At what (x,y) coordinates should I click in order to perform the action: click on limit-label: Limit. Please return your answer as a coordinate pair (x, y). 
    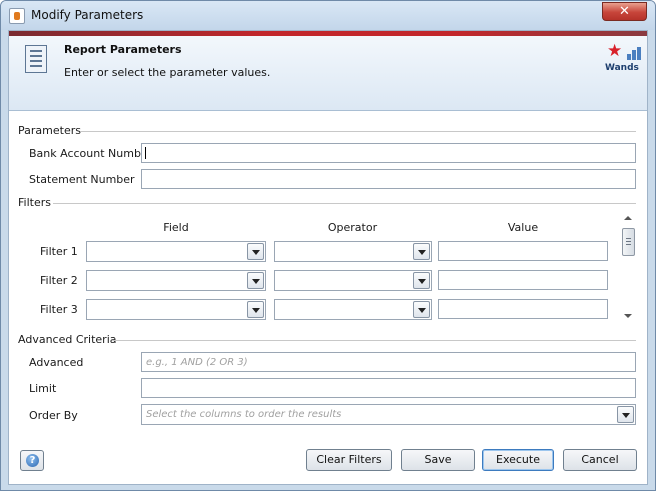
    Looking at the image, I should click on (43, 388).